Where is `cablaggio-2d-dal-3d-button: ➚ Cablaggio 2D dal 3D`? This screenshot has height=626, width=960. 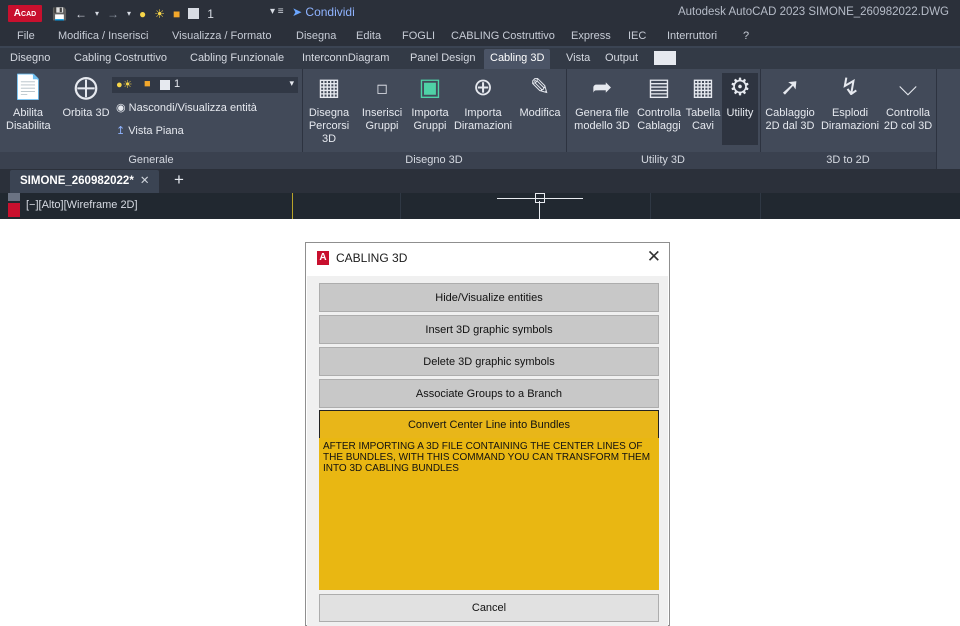 cablaggio-2d-dal-3d-button: ➚ Cablaggio 2D dal 3D is located at coordinates (790, 103).